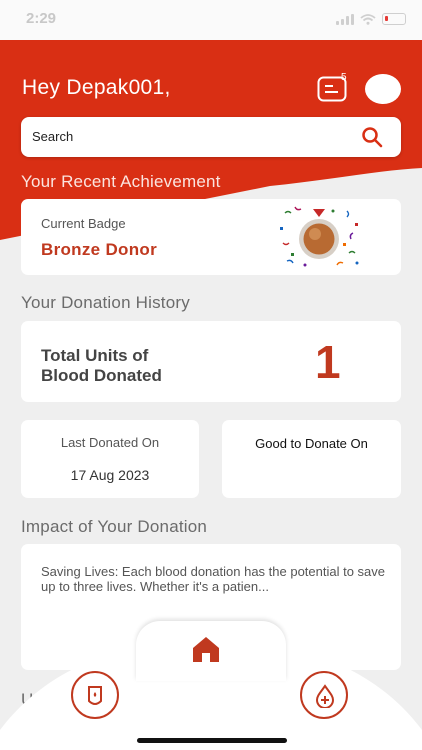  Describe the element at coordinates (212, 740) in the screenshot. I see `home-indicator` at that location.